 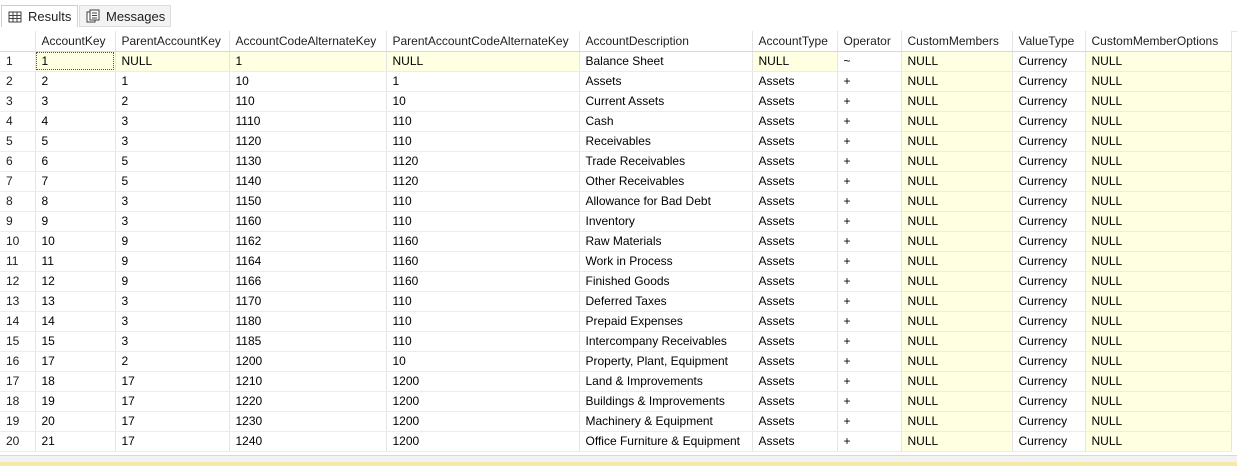 I want to click on row-number: 10, so click(x=18, y=241).